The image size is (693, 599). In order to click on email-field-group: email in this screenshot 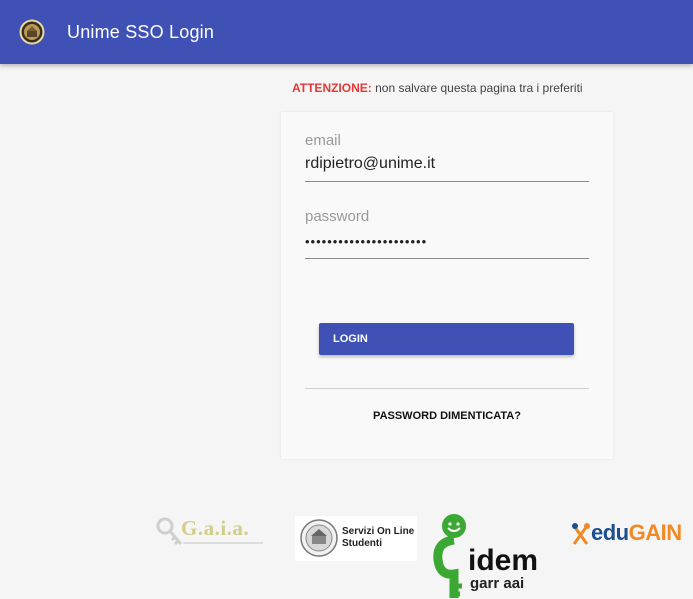, I will do `click(447, 157)`.